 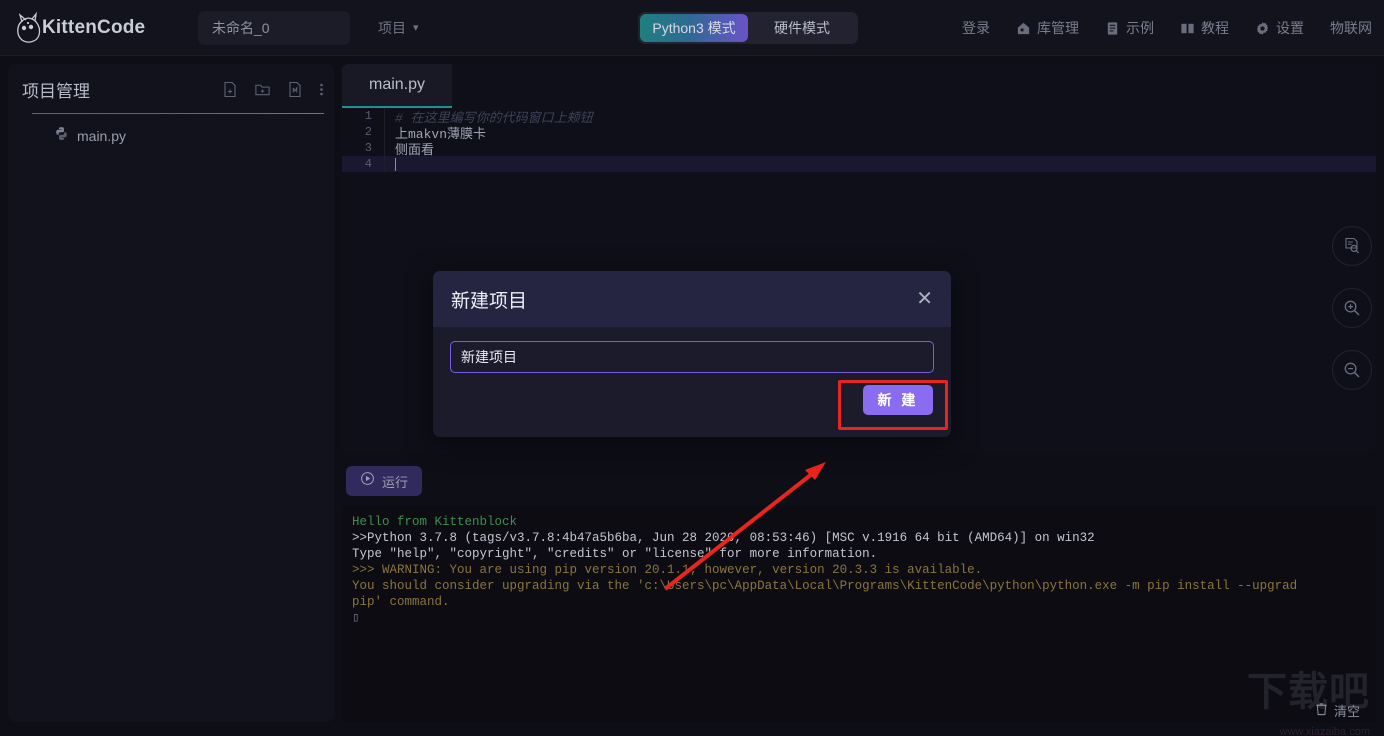 I want to click on python-file-icon, so click(x=61, y=136).